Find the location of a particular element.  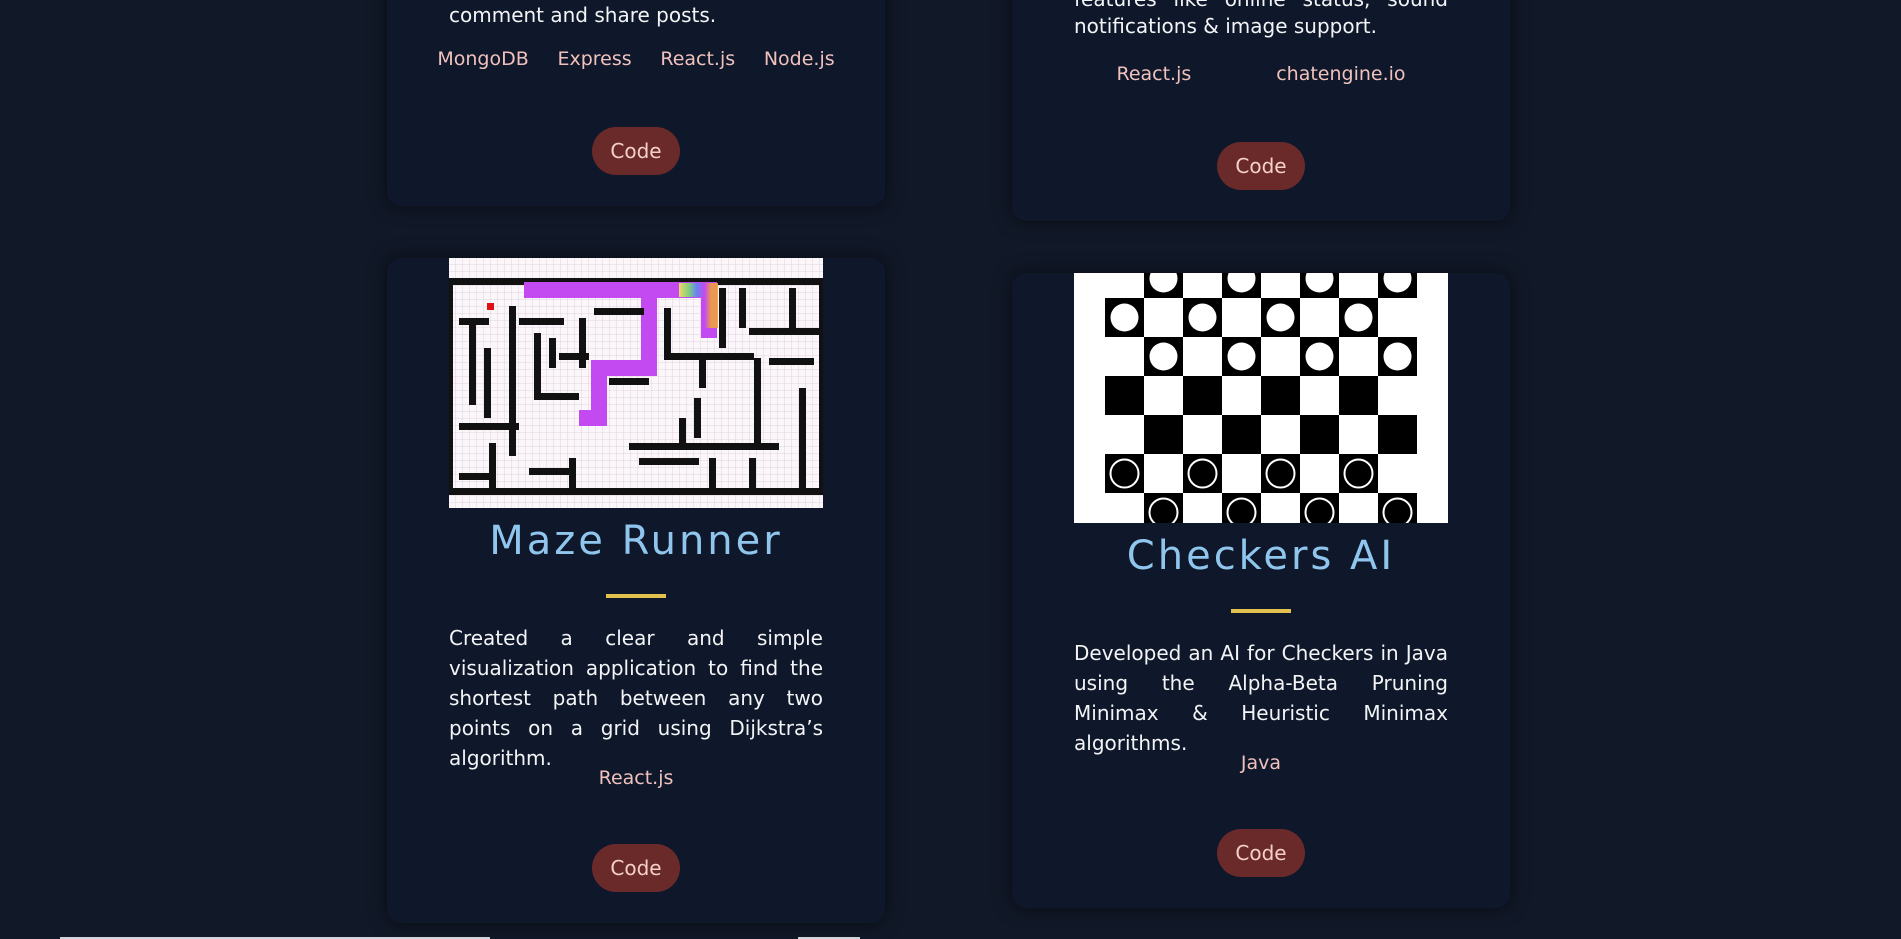

tech-tags: Java is located at coordinates (1261, 763).